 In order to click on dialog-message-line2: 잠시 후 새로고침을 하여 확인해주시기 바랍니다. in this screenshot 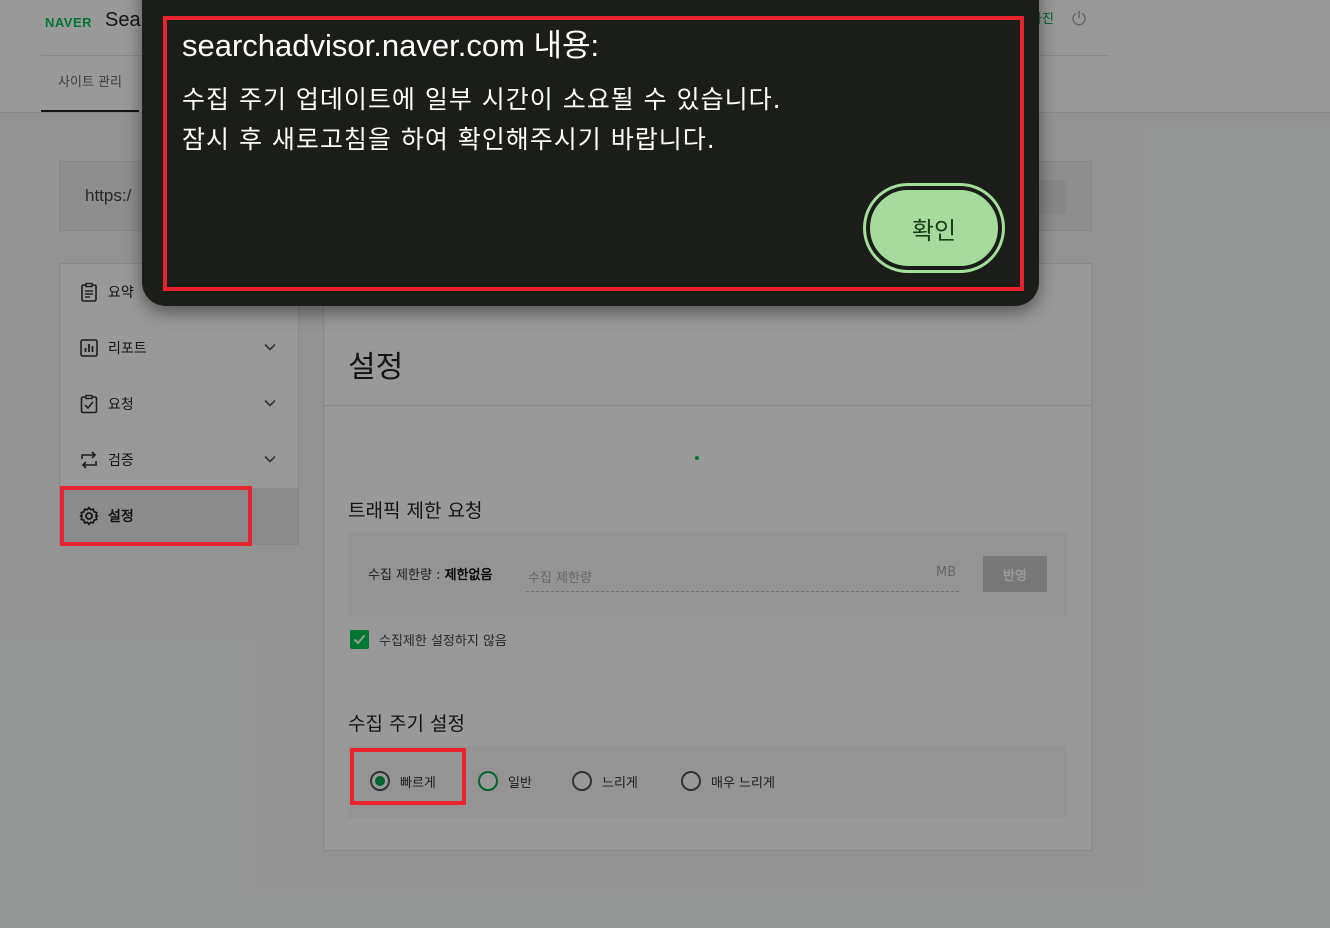, I will do `click(449, 139)`.